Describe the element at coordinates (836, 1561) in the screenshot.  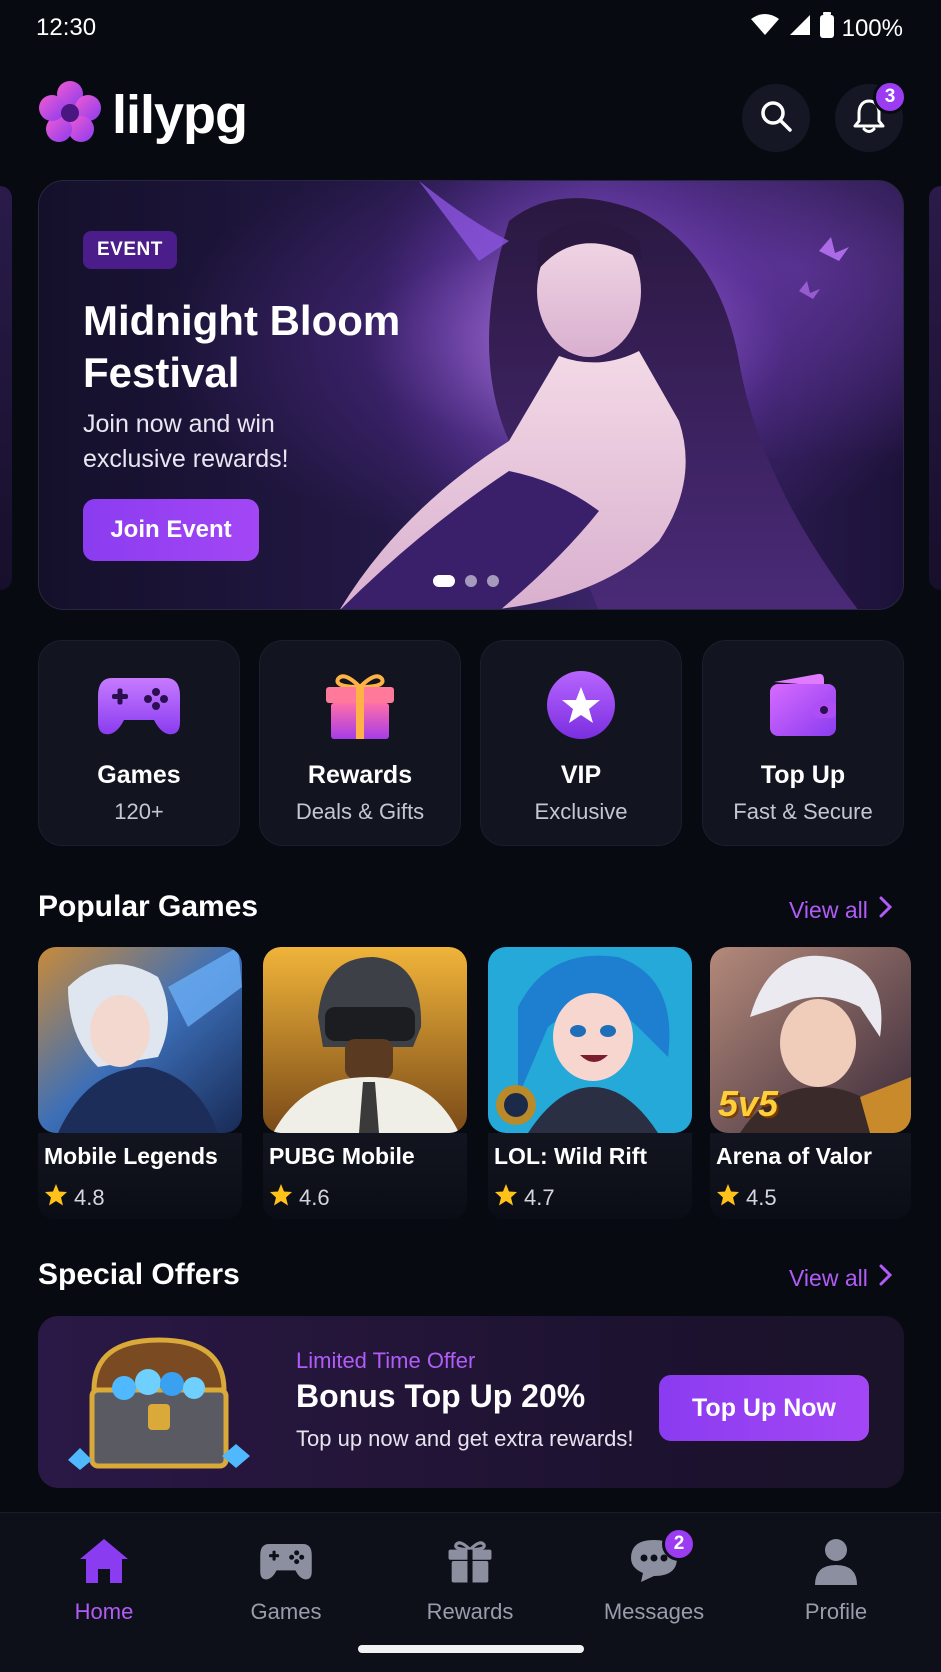
I see `profile-icon` at that location.